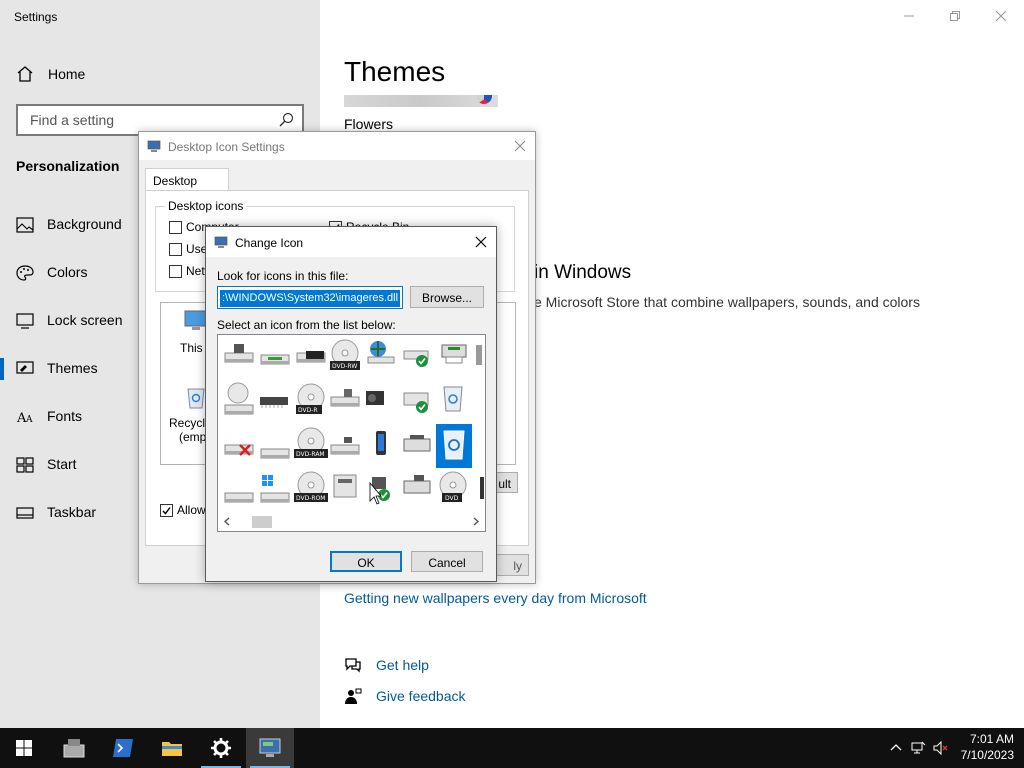  I want to click on media-drive-icon, so click(345, 486).